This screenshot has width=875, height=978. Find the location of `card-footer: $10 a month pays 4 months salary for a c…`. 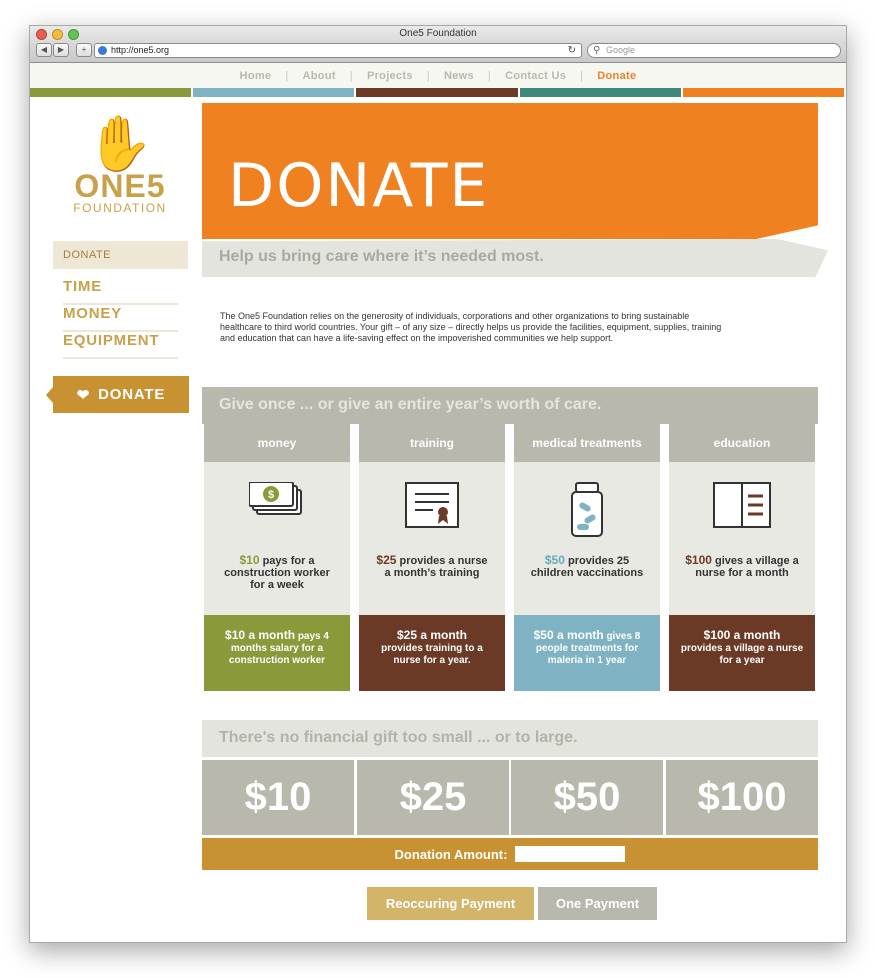

card-footer: $10 a month pays 4 months salary for a c… is located at coordinates (277, 653).